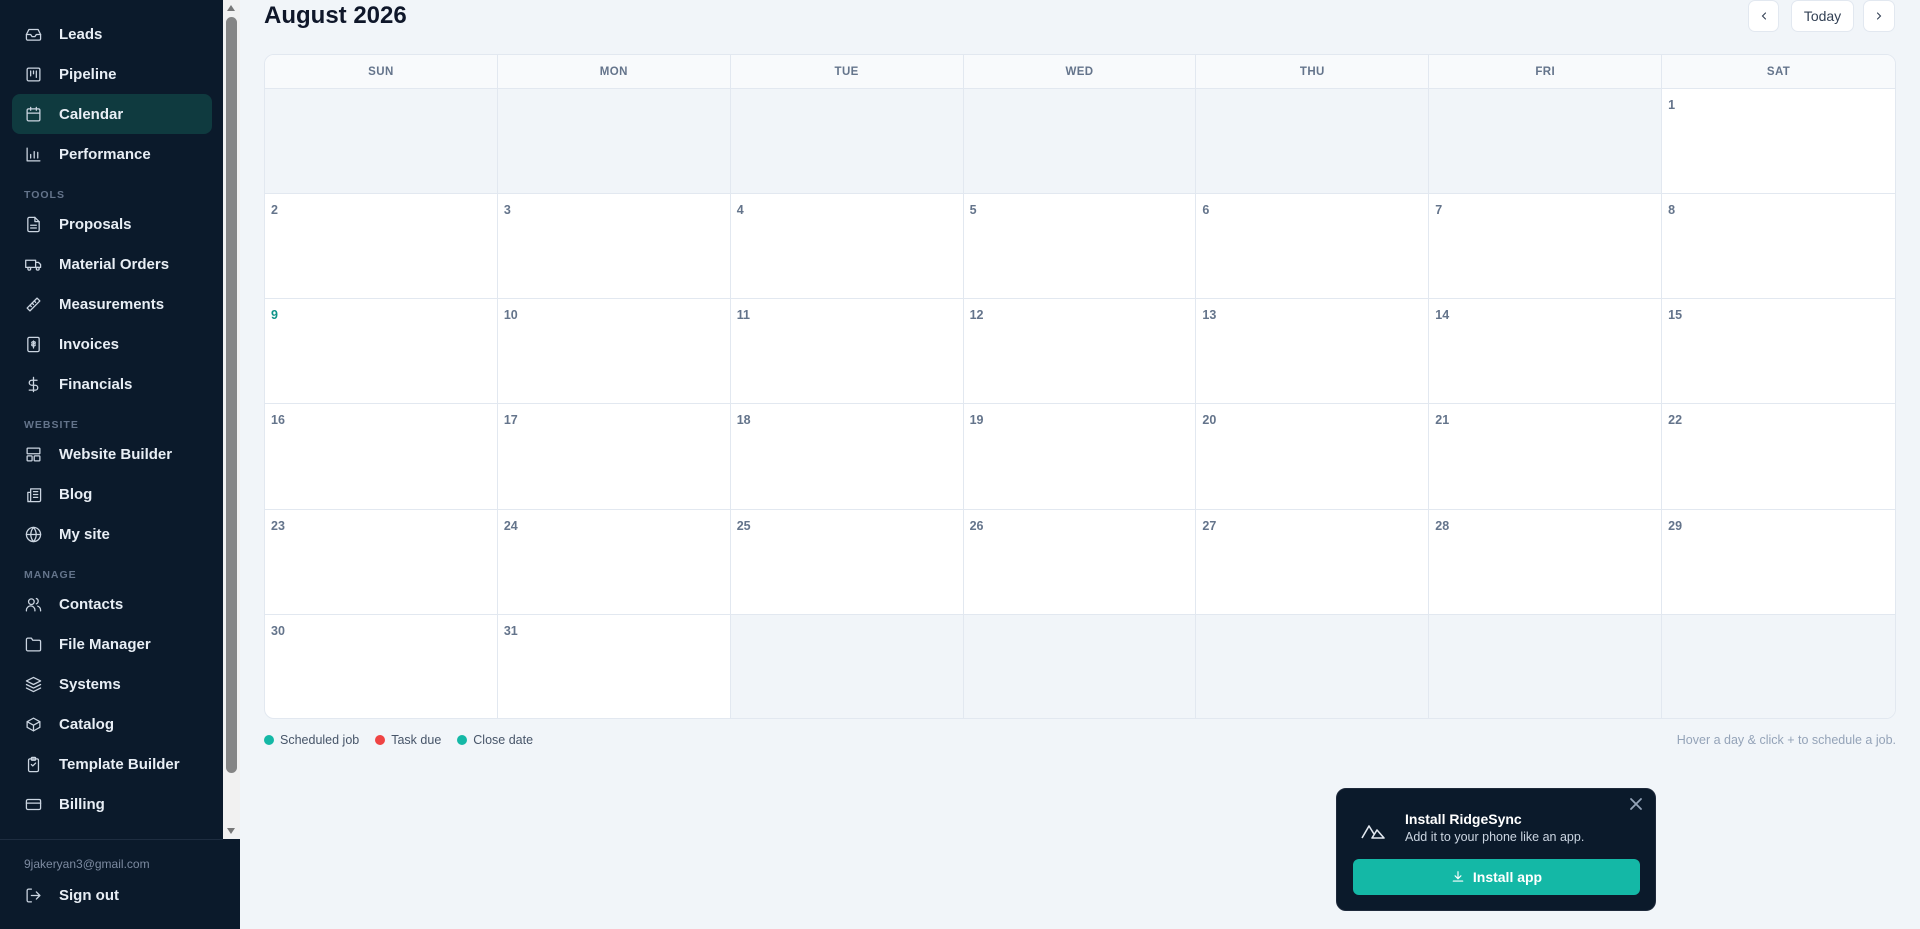 Image resolution: width=1920 pixels, height=929 pixels. What do you see at coordinates (1313, 457) in the screenshot?
I see `calendar-day: 20` at bounding box center [1313, 457].